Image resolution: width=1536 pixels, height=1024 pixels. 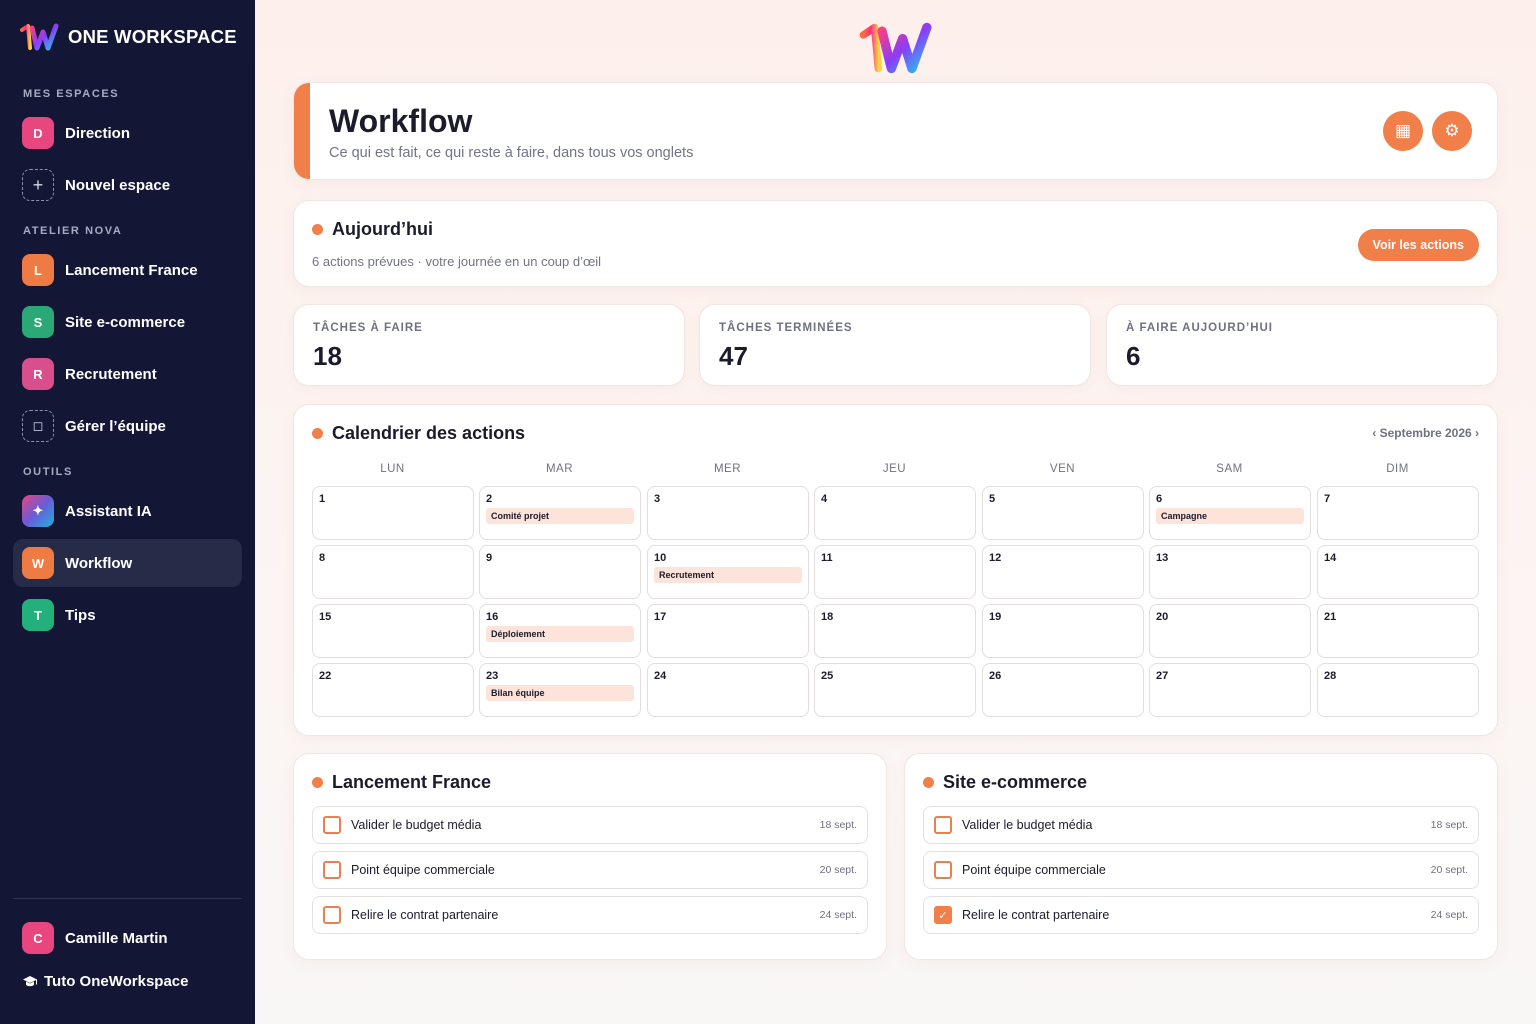 What do you see at coordinates (127, 615) in the screenshot?
I see `sidebar-item-tips: T Tips` at bounding box center [127, 615].